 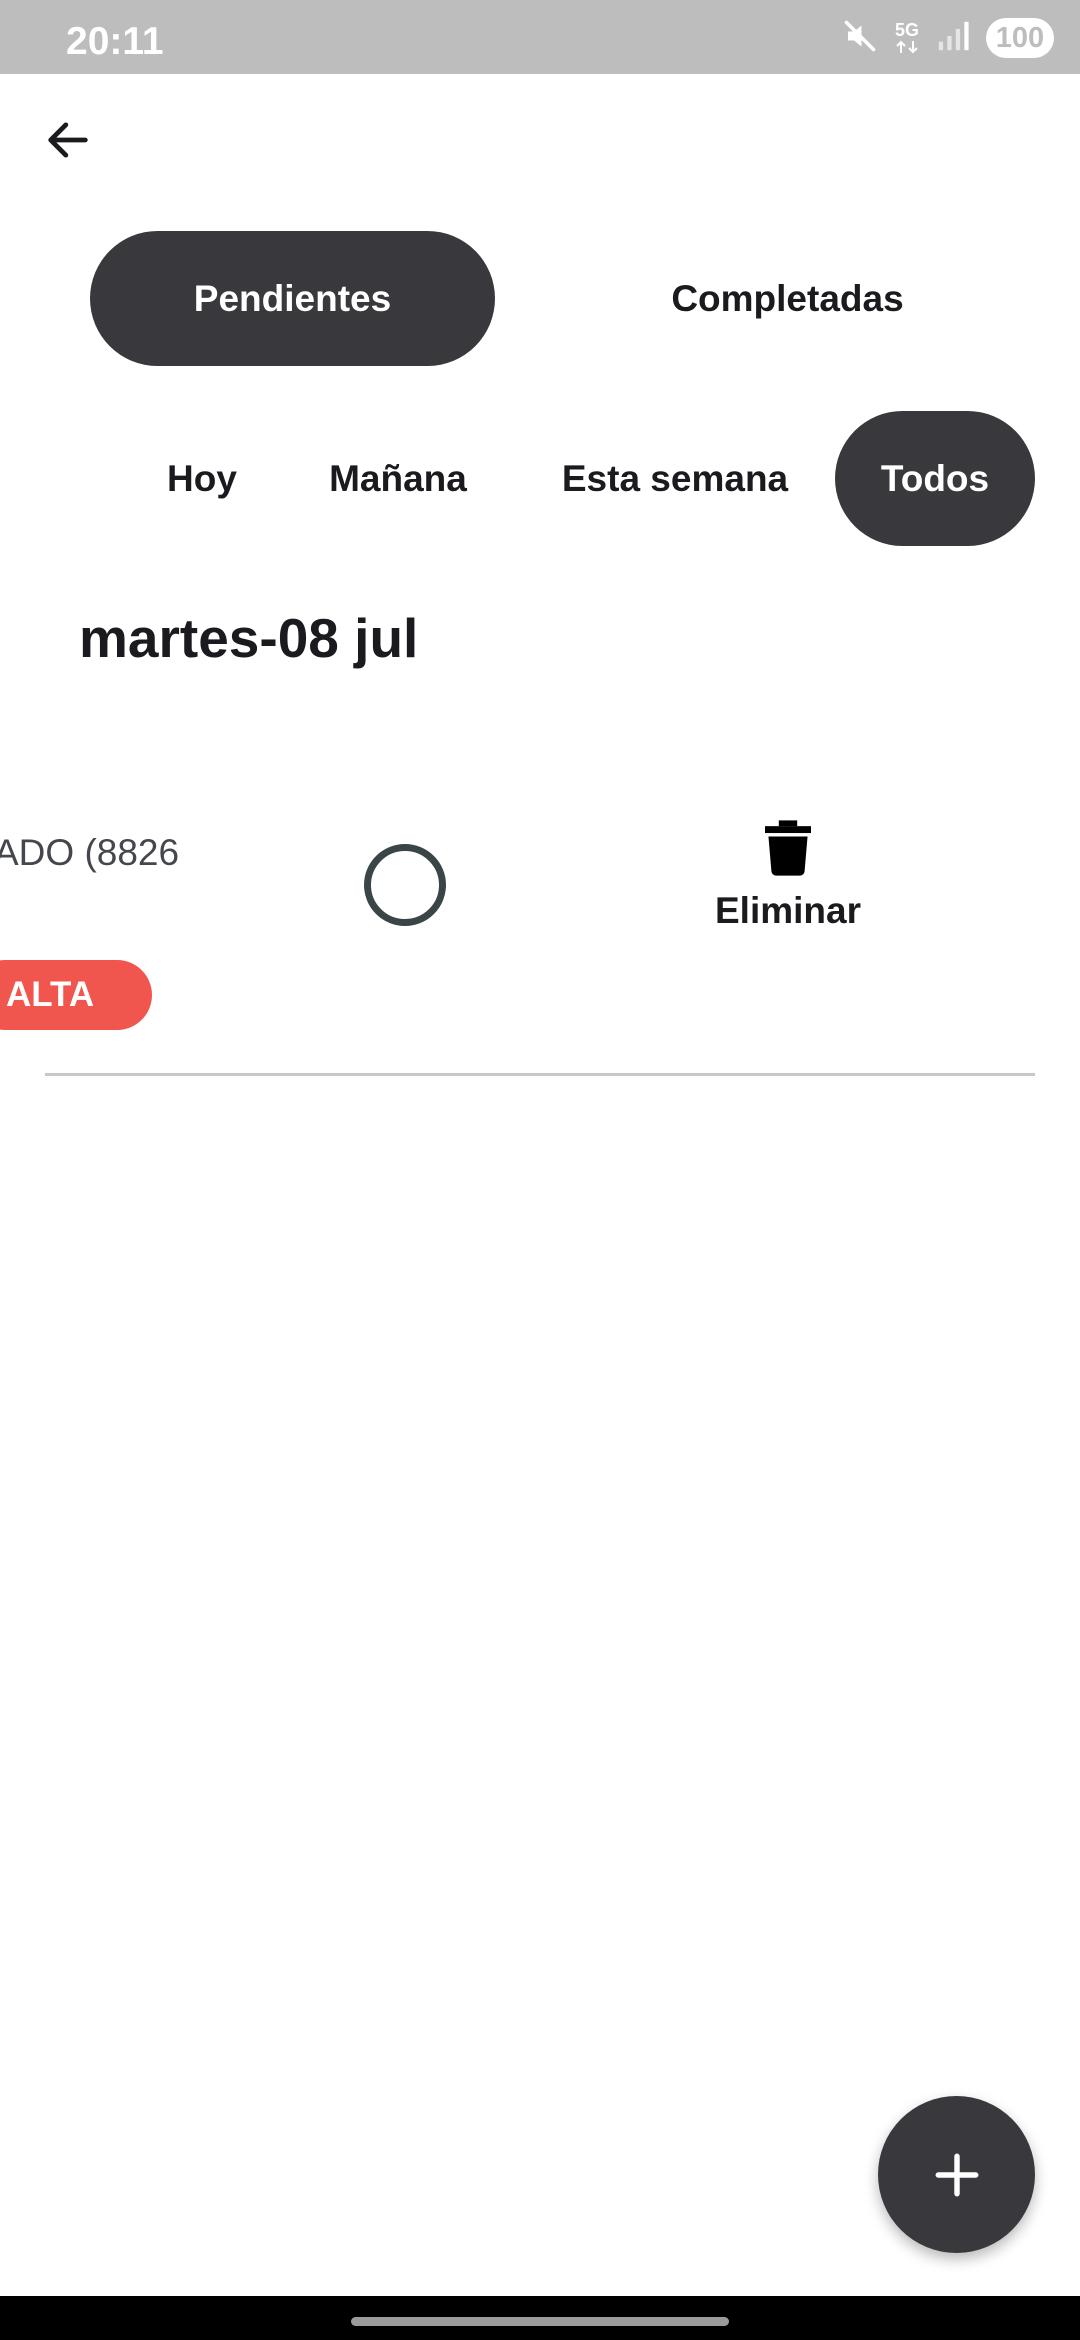 What do you see at coordinates (292, 298) in the screenshot?
I see `tab-pendientes: Pendientes` at bounding box center [292, 298].